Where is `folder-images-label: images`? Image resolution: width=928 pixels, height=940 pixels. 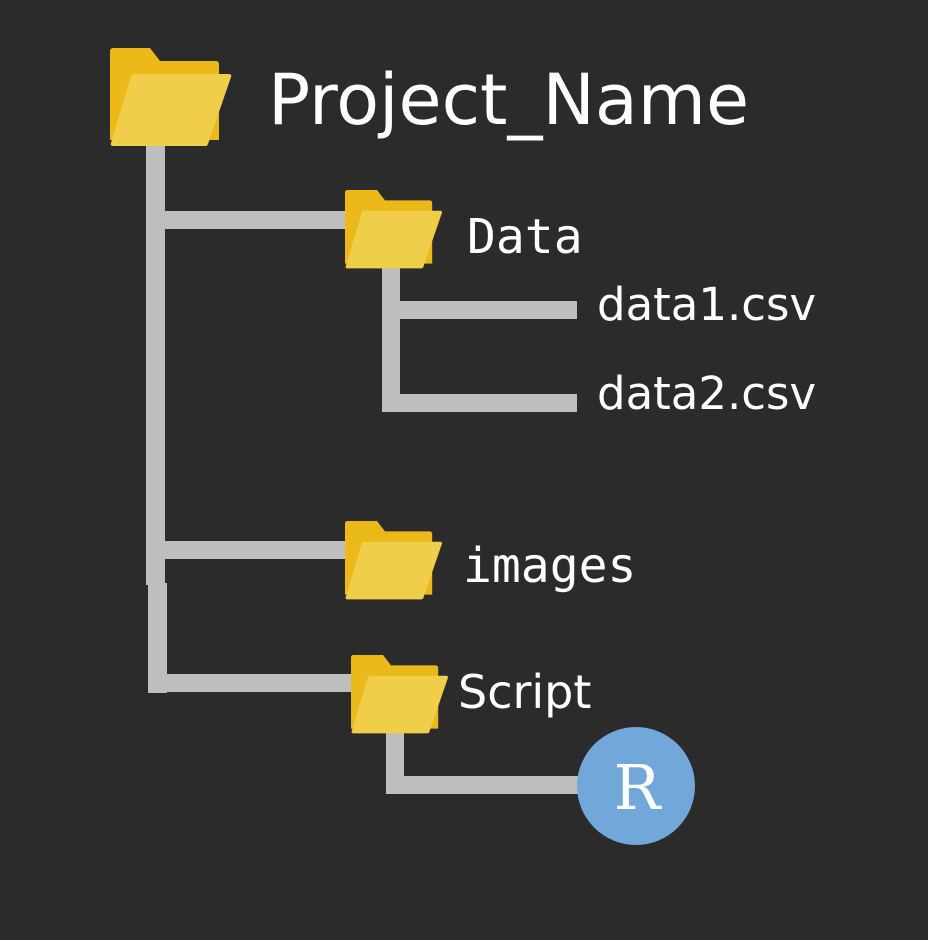 folder-images-label: images is located at coordinates (549, 566).